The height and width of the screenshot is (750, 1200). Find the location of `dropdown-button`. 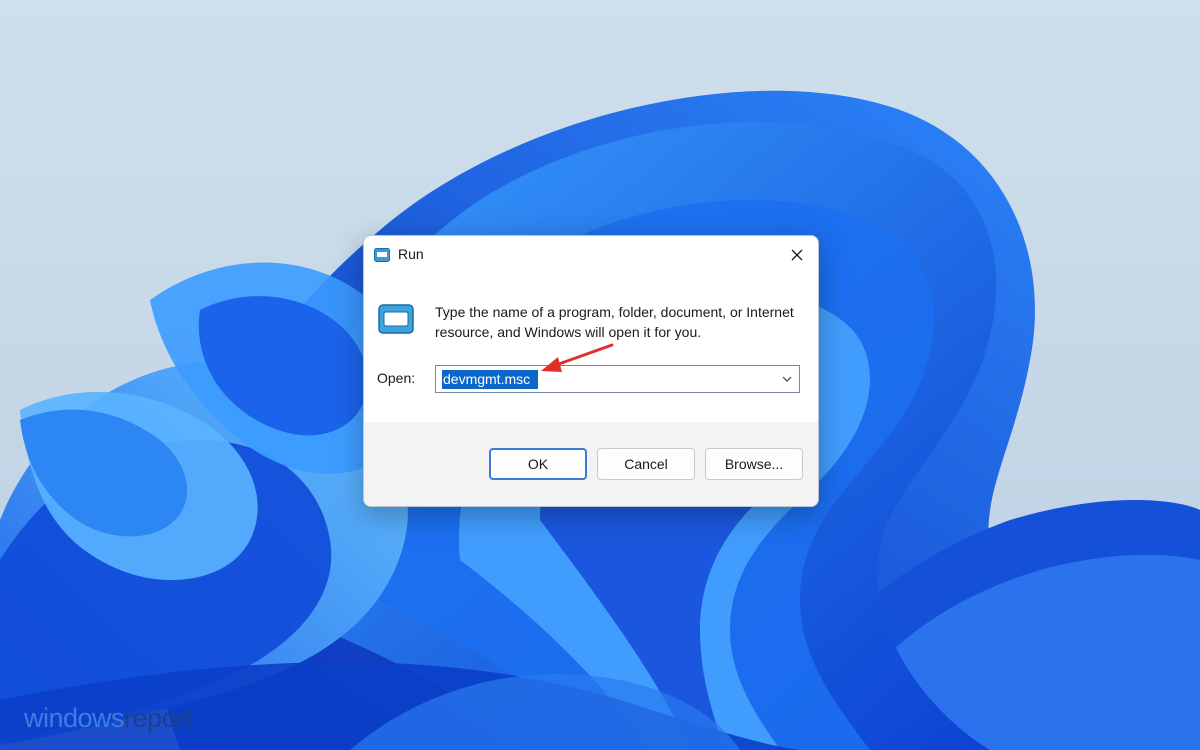

dropdown-button is located at coordinates (787, 379).